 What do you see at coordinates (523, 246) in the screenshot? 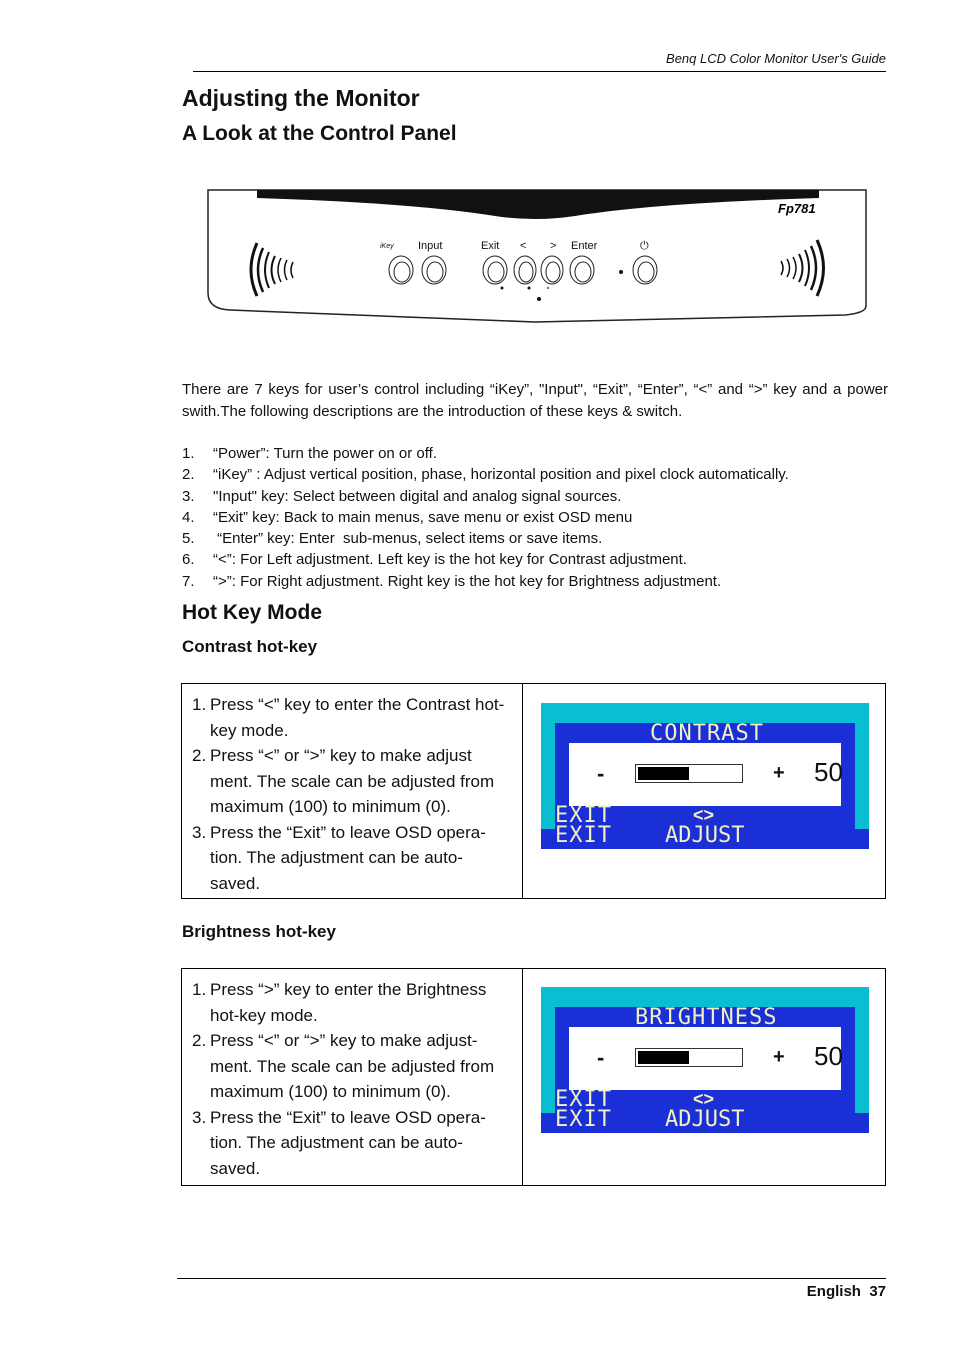
I see `left-label: <` at bounding box center [523, 246].